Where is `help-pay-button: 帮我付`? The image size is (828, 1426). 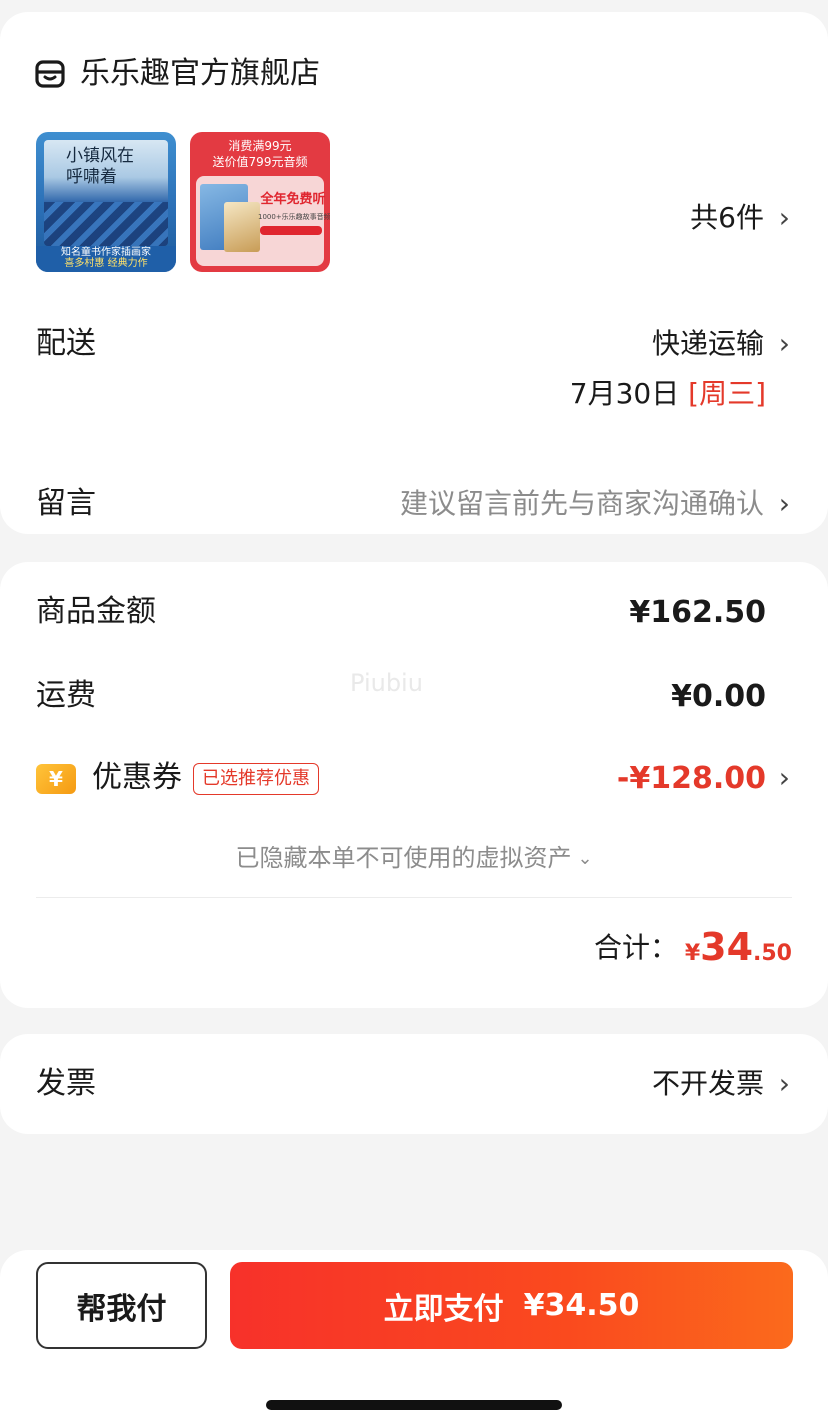
help-pay-button: 帮我付 is located at coordinates (121, 1305).